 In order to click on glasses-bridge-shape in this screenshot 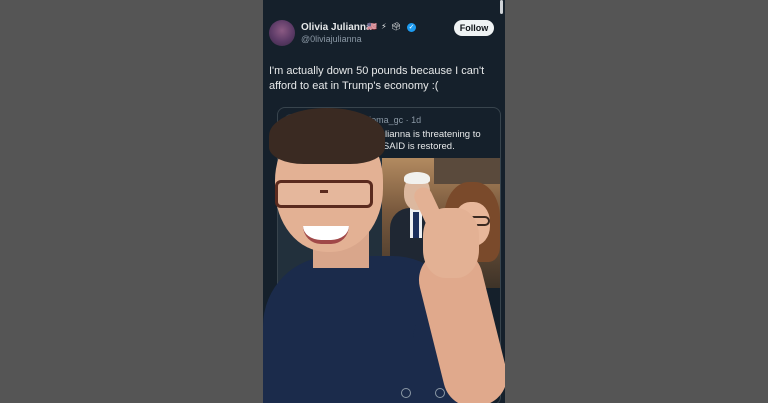, I will do `click(324, 191)`.